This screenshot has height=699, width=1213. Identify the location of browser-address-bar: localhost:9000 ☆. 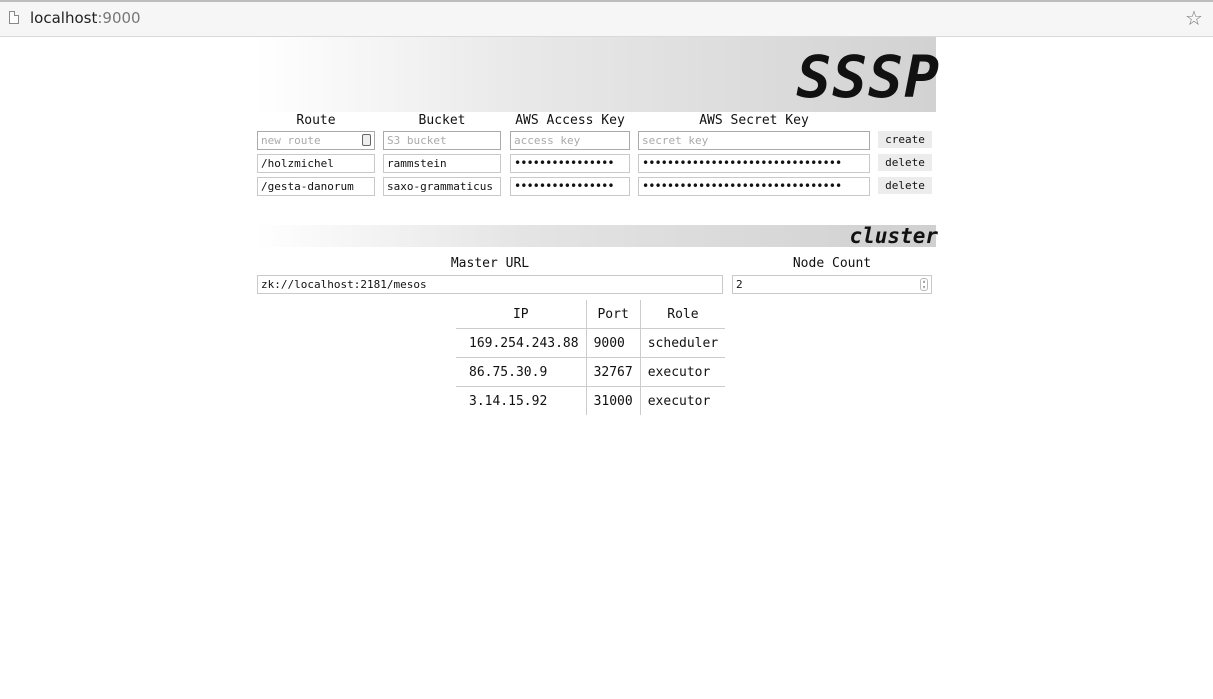
(606, 18).